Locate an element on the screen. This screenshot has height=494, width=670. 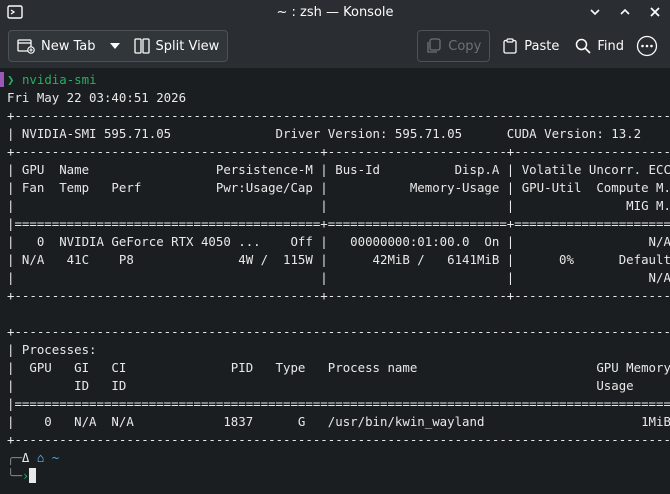
home-icon: ⌂ is located at coordinates (40, 457).